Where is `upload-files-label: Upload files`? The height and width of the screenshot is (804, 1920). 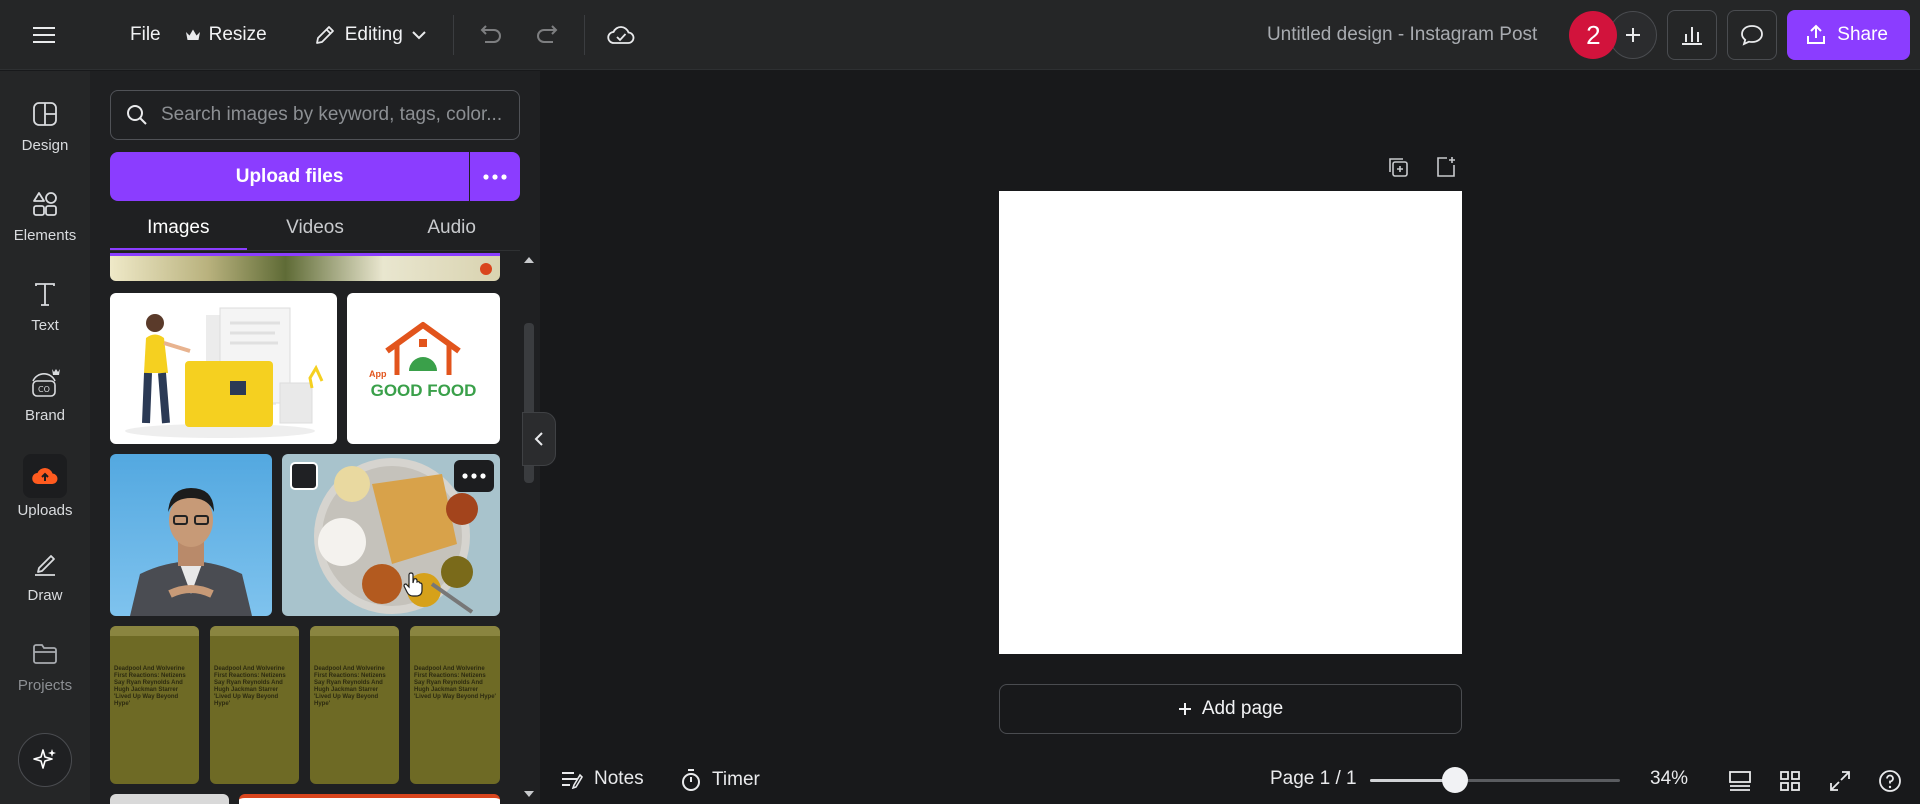
upload-files-label: Upload files is located at coordinates (289, 176).